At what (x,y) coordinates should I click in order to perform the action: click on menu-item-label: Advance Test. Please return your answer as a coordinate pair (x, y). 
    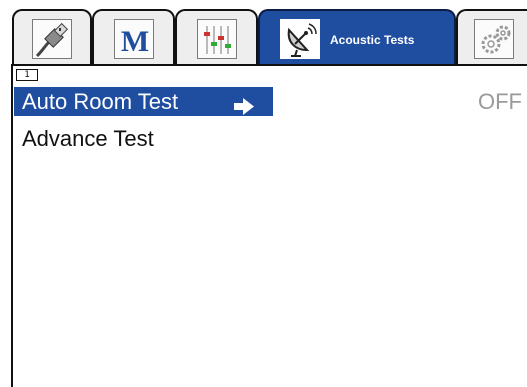
    Looking at the image, I should click on (88, 138).